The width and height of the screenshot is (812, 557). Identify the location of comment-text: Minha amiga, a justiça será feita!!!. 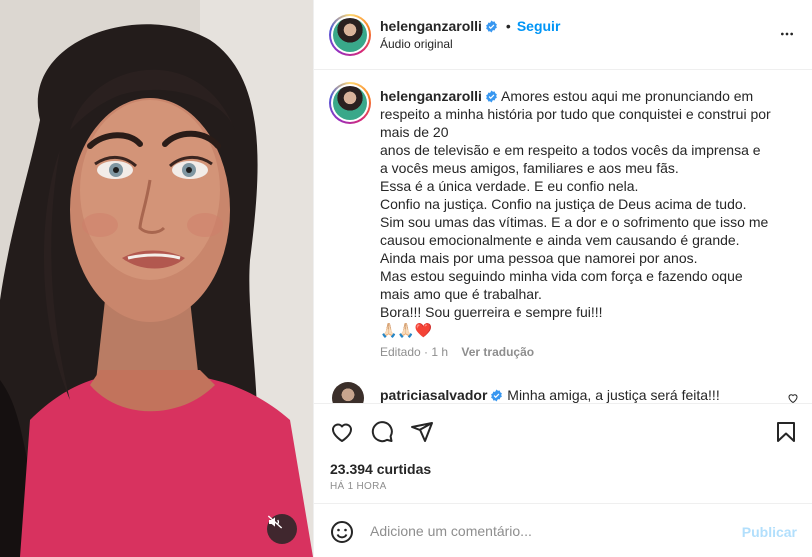
(613, 395).